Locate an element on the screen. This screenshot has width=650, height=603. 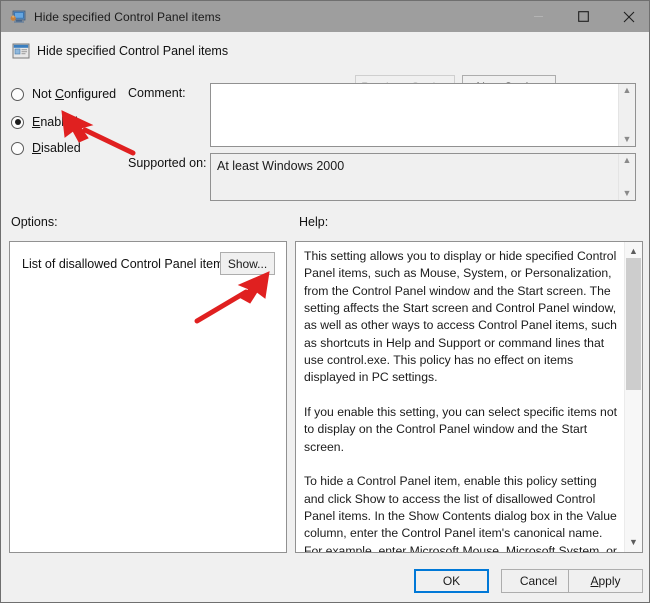
policy-monitor-icon is located at coordinates (18, 17).